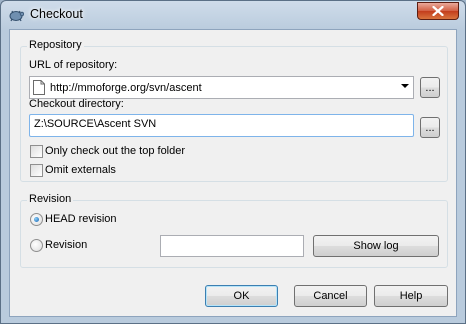  What do you see at coordinates (126, 87) in the screenshot?
I see `url-value: http://mmoforge.org/svn/ascent` at bounding box center [126, 87].